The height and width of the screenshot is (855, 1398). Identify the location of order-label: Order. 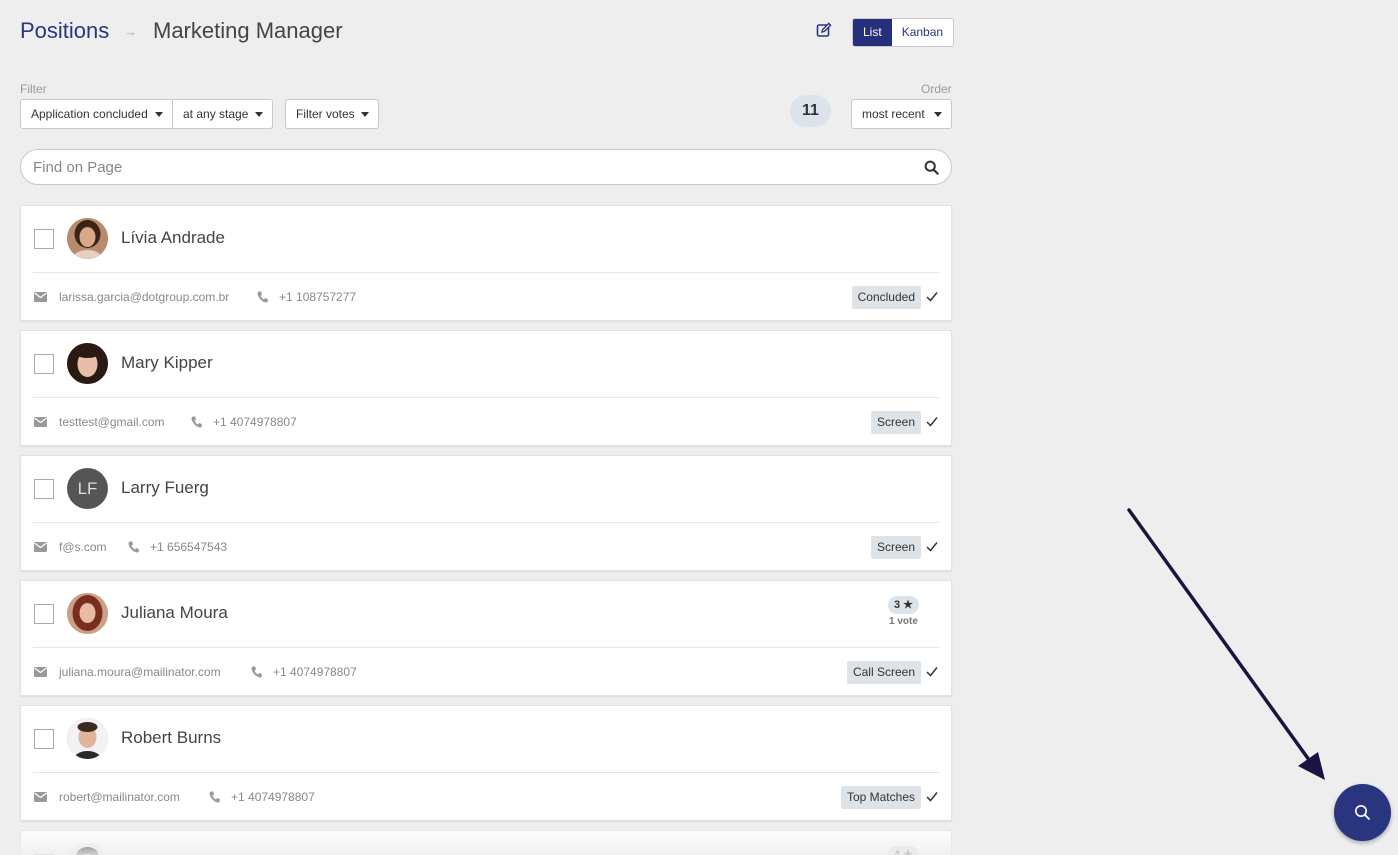
(936, 89).